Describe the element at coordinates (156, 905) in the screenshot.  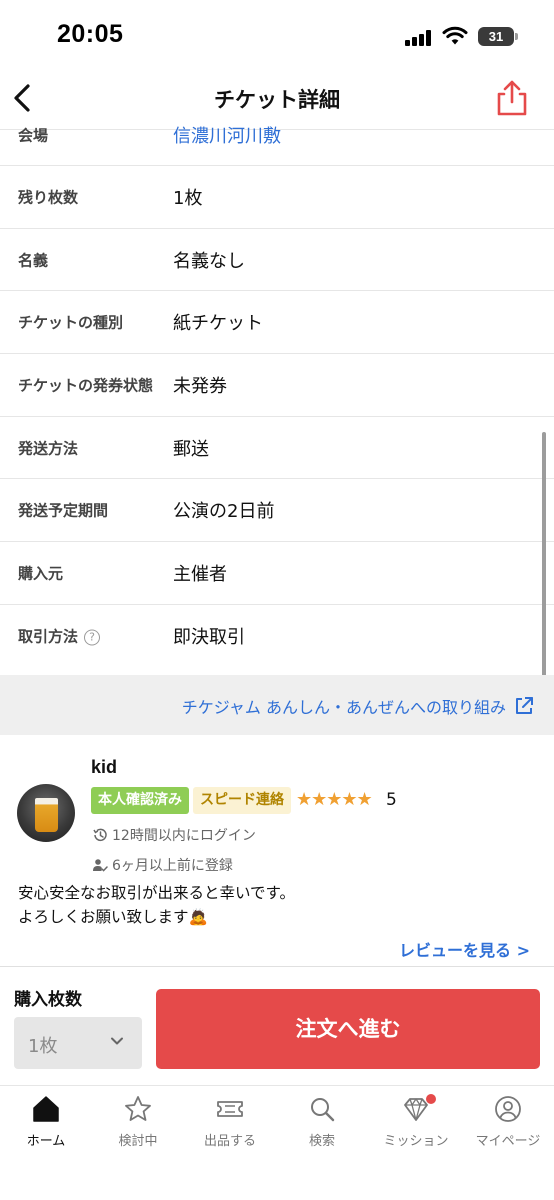
I see `seller-comment: 安心安全なお取引が出来ると幸いです。 よろしくお願い致します🙇` at that location.